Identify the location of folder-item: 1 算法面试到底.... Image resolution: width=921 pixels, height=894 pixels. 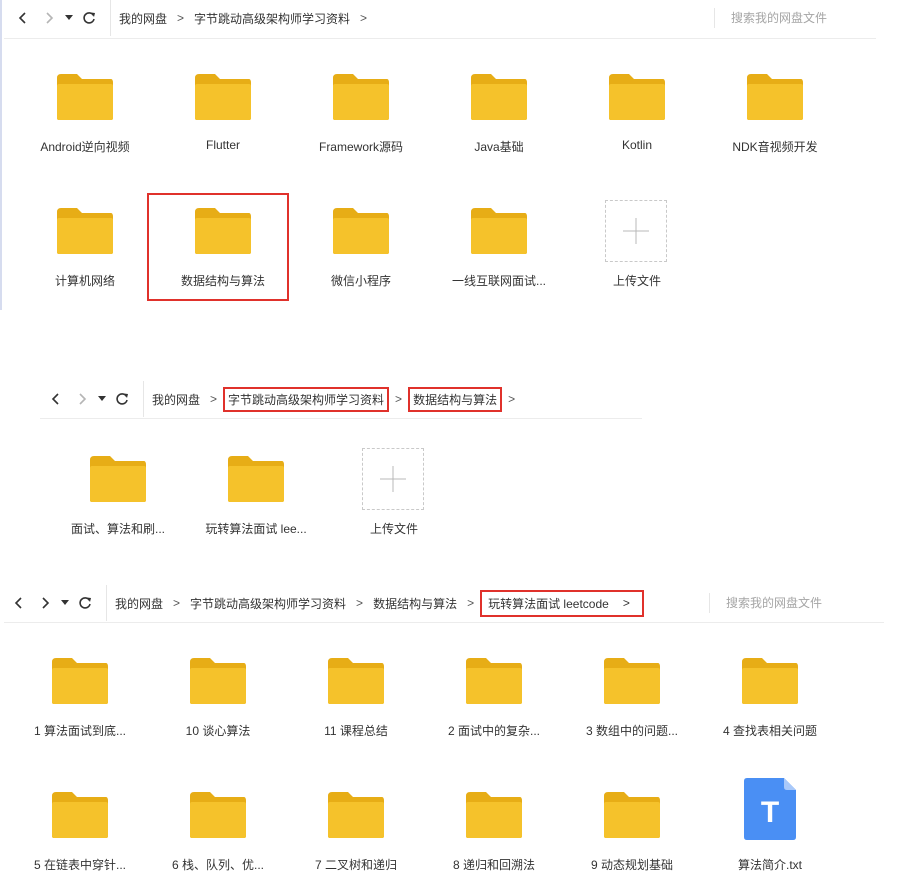
(80, 703).